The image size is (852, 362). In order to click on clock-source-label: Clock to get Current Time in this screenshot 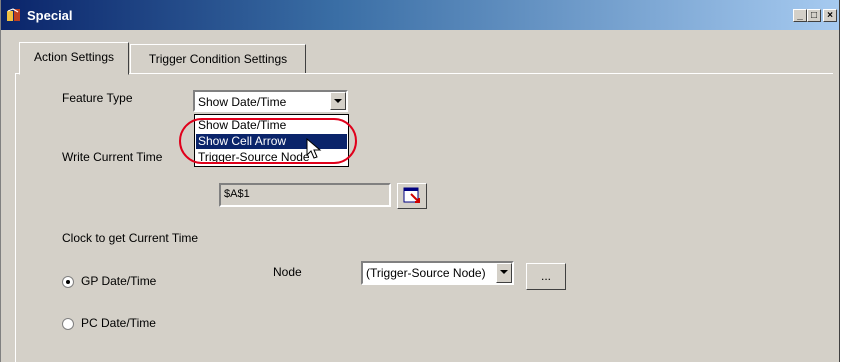, I will do `click(130, 238)`.